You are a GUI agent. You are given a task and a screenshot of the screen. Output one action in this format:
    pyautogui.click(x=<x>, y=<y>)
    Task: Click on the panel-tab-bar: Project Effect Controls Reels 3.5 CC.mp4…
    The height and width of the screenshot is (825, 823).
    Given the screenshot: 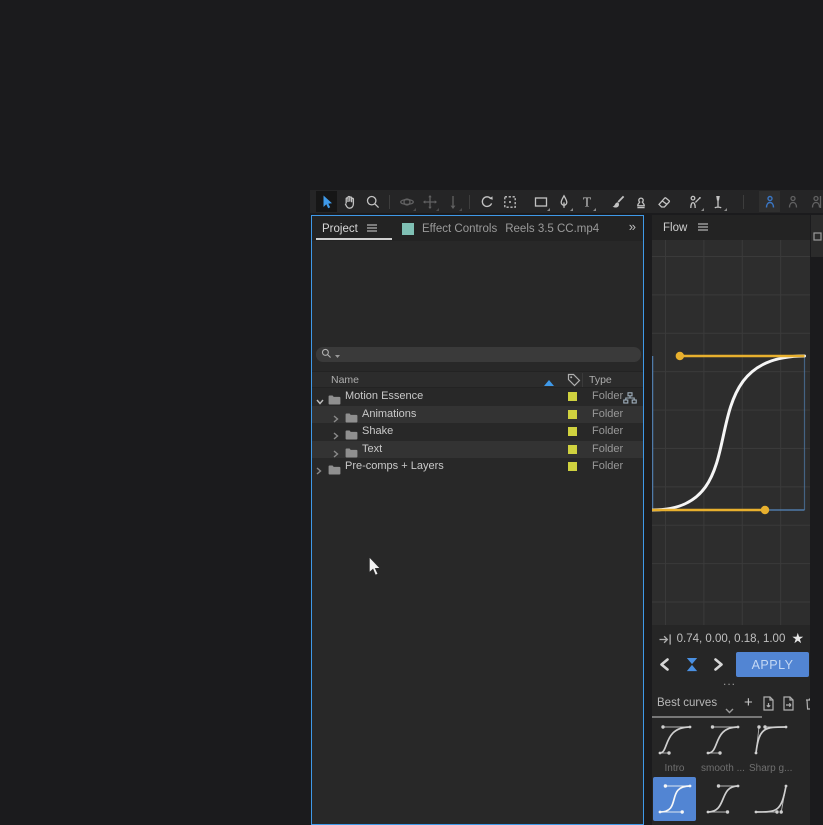 What is the action you would take?
    pyautogui.click(x=477, y=228)
    